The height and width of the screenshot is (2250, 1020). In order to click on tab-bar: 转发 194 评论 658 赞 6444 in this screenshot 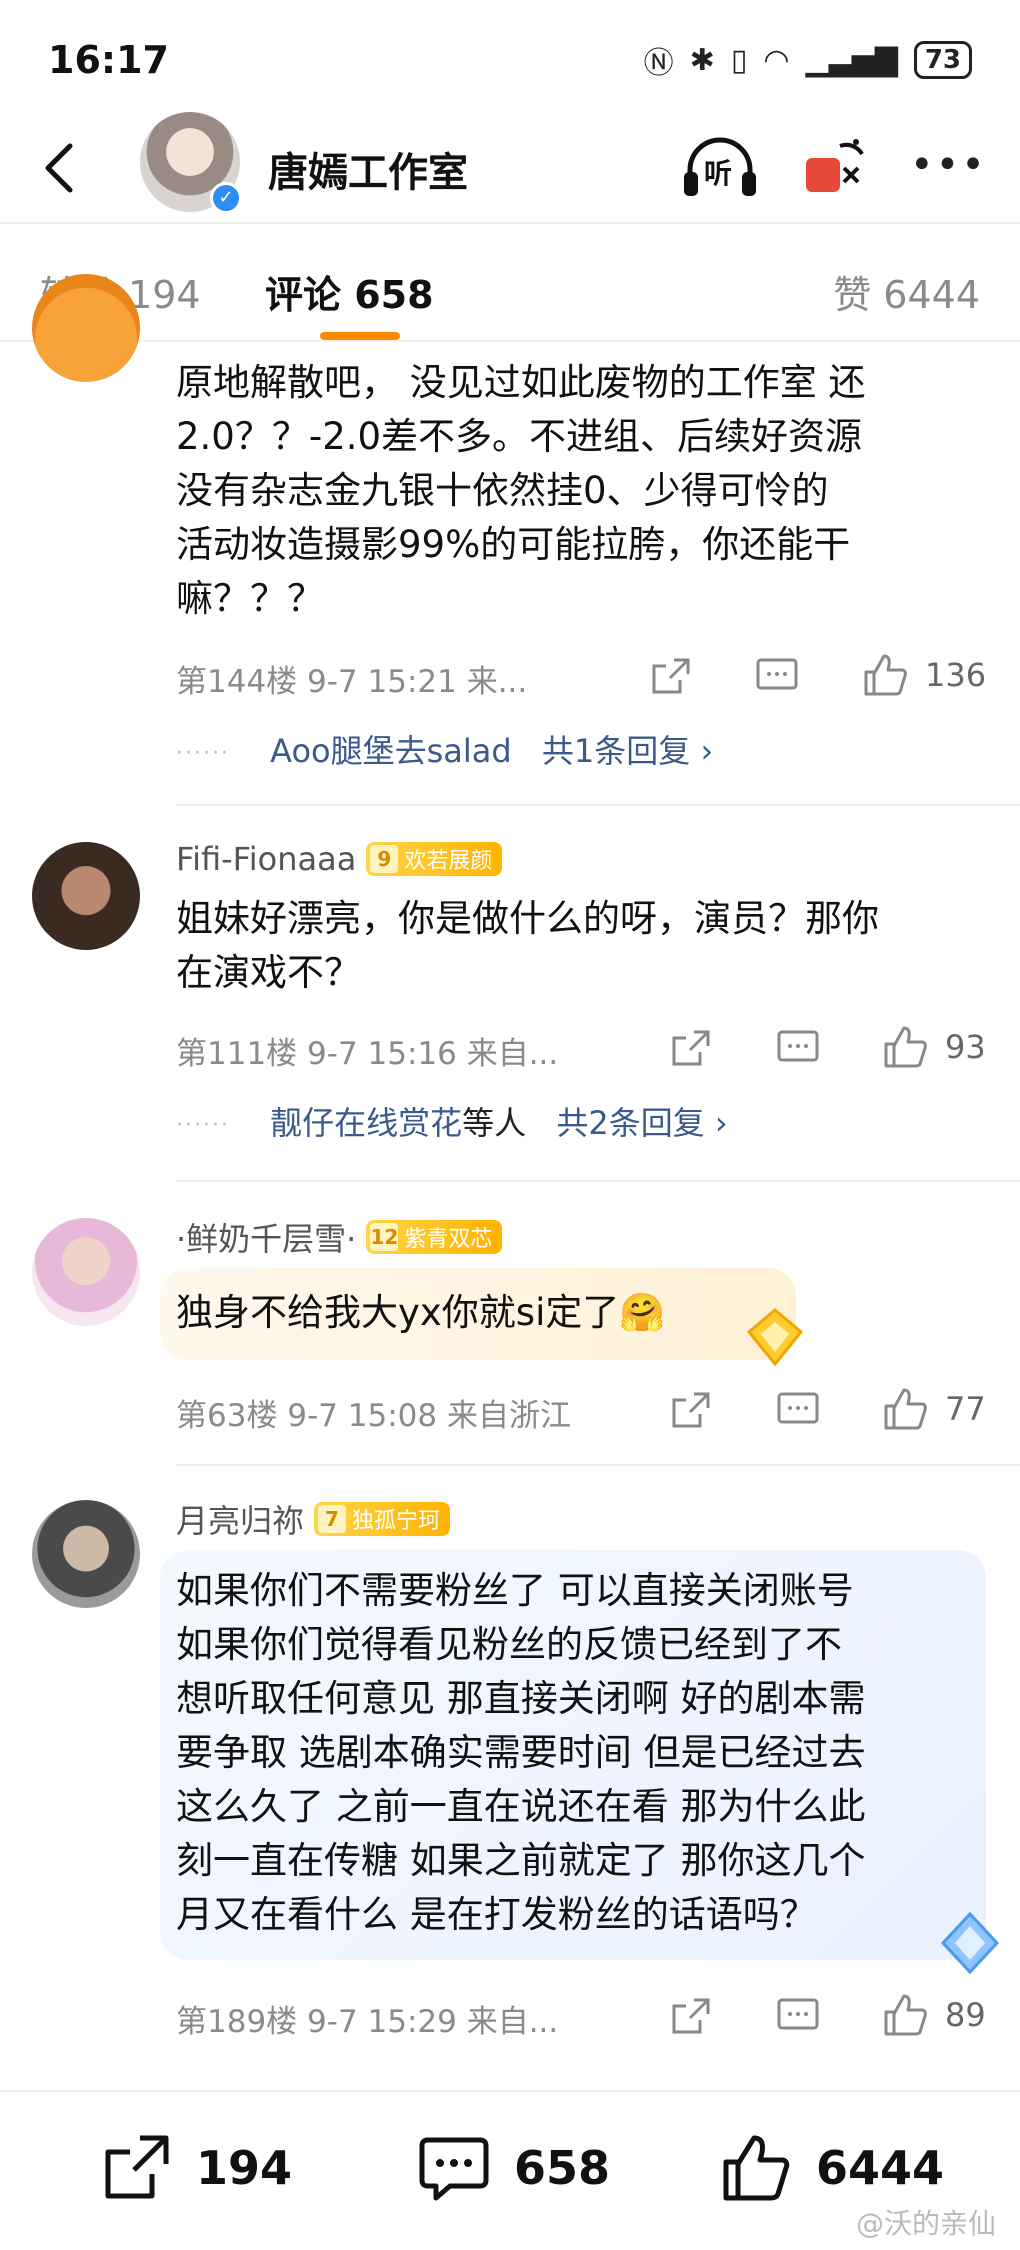, I will do `click(510, 282)`.